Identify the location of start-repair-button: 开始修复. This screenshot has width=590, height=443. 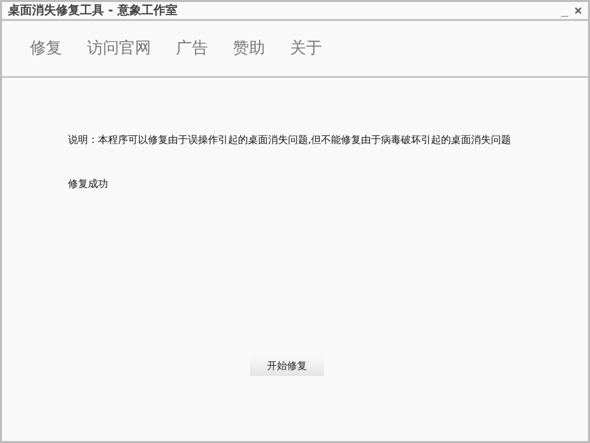
(287, 366).